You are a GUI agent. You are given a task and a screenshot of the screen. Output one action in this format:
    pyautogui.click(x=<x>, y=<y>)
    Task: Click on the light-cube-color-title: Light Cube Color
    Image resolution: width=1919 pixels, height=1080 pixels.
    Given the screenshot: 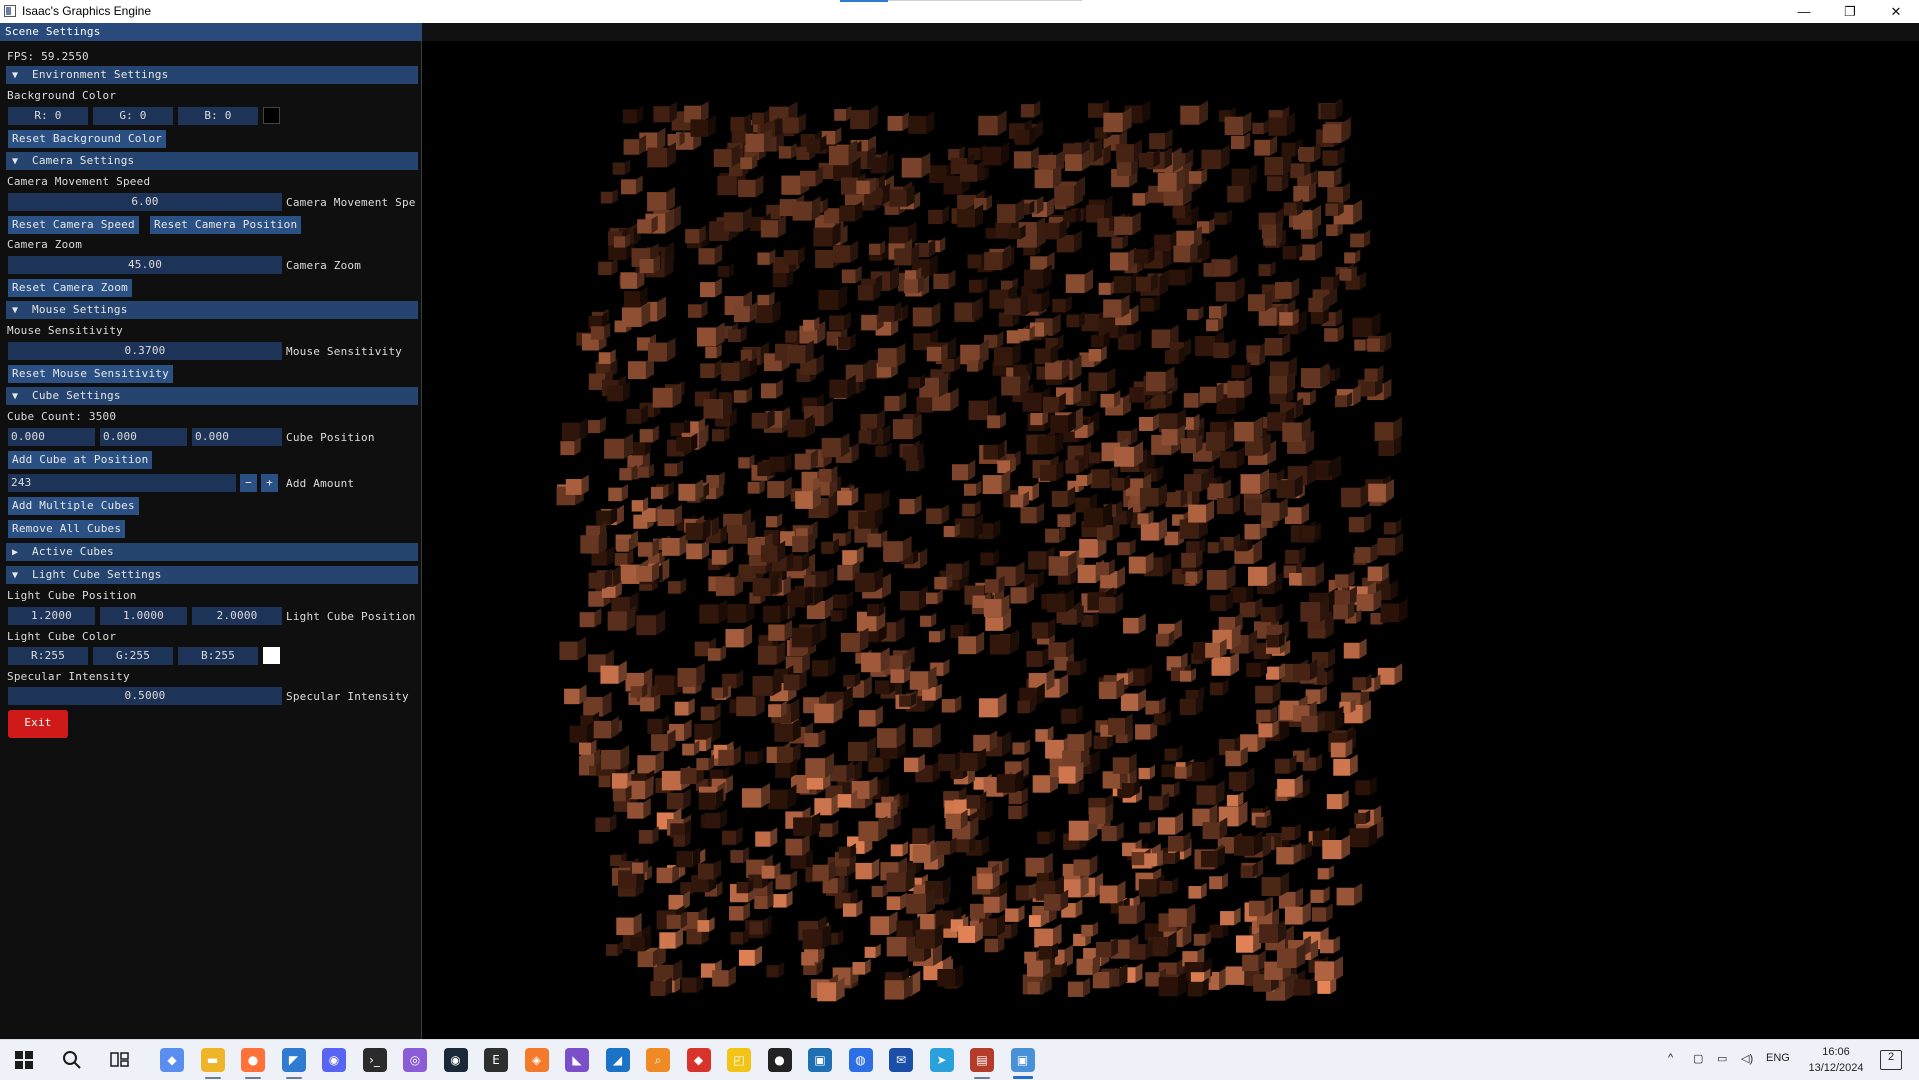 What is the action you would take?
    pyautogui.click(x=62, y=636)
    